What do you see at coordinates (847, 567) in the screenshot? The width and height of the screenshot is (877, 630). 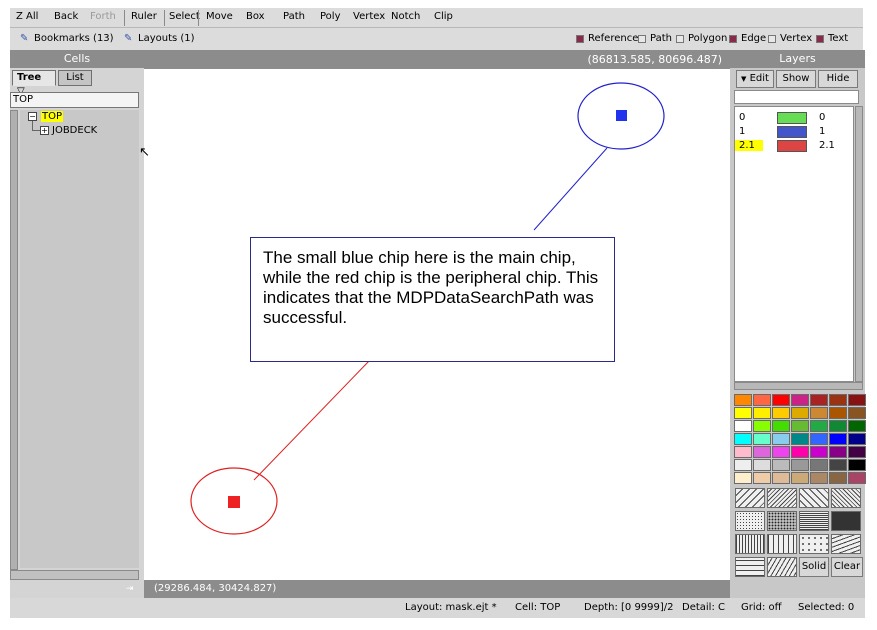 I see `clear-button: Clear` at bounding box center [847, 567].